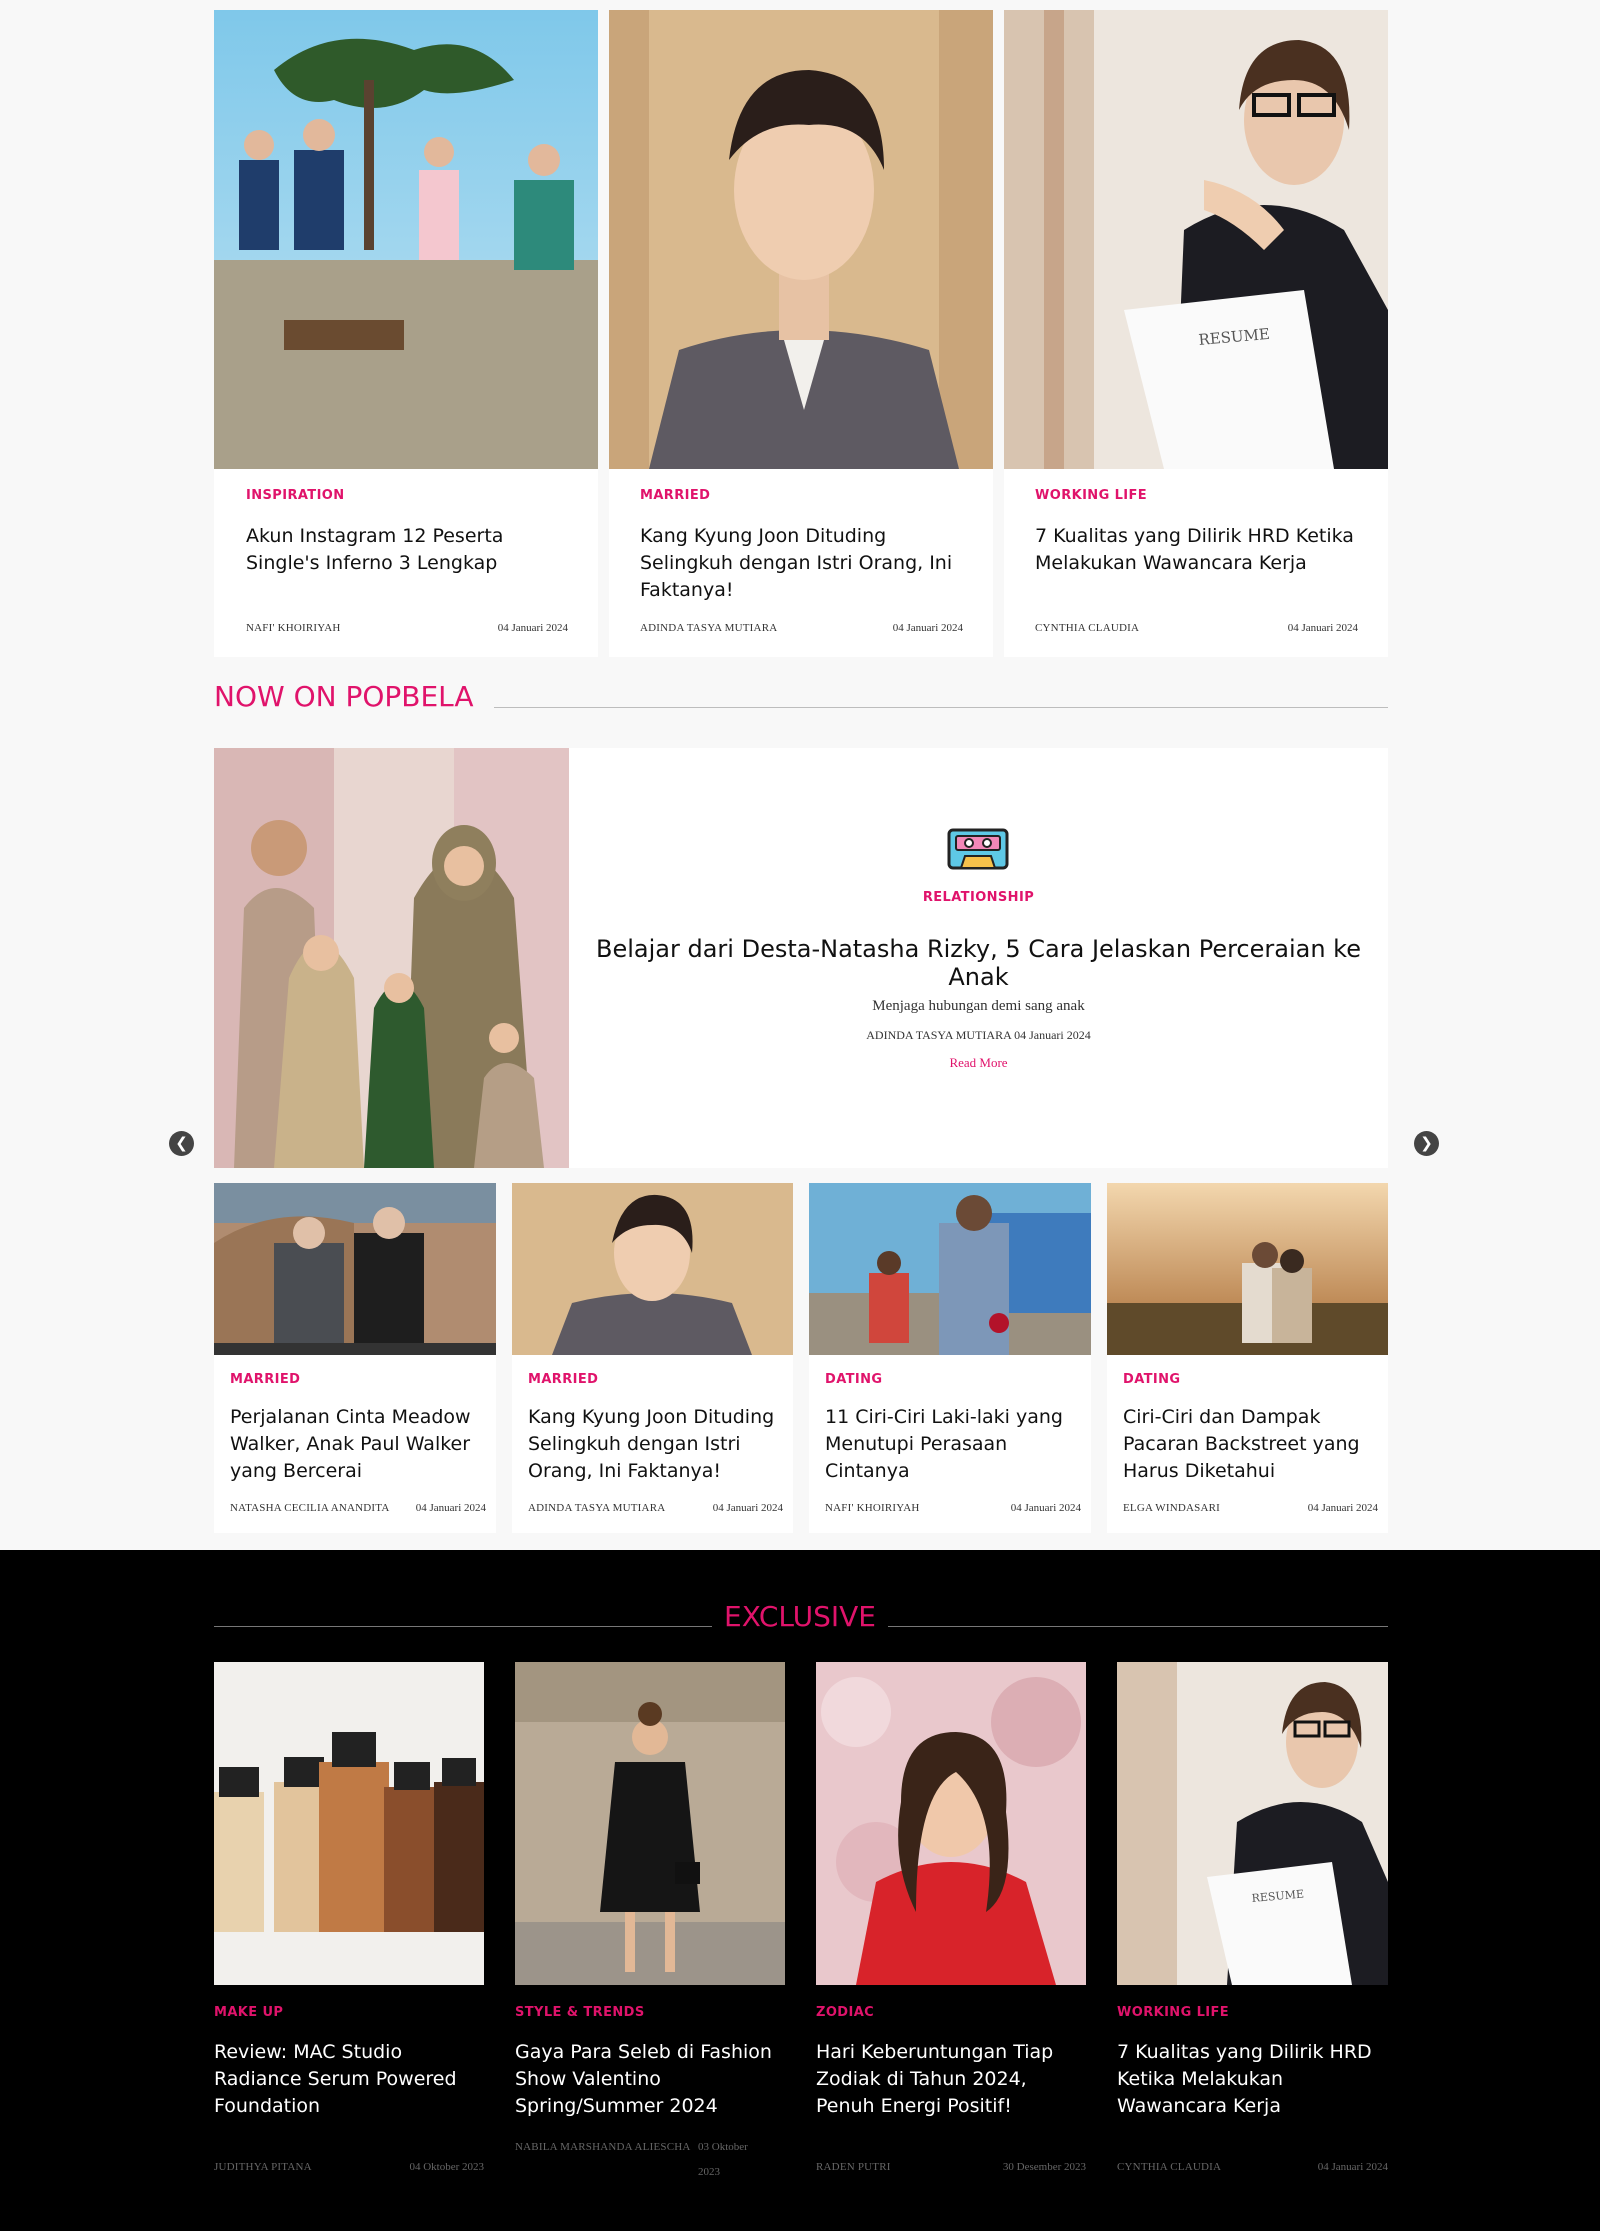 The width and height of the screenshot is (1600, 2231). Describe the element at coordinates (391, 958) in the screenshot. I see `featured-image` at that location.